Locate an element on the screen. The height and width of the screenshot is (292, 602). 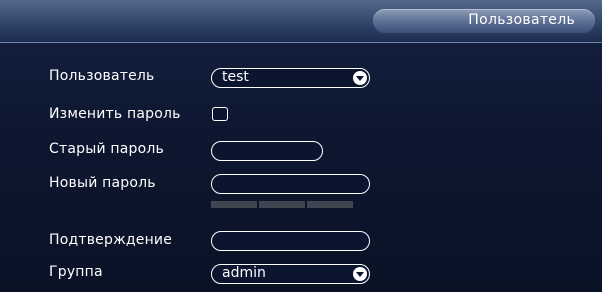
title-tab: Пользователь is located at coordinates (484, 21).